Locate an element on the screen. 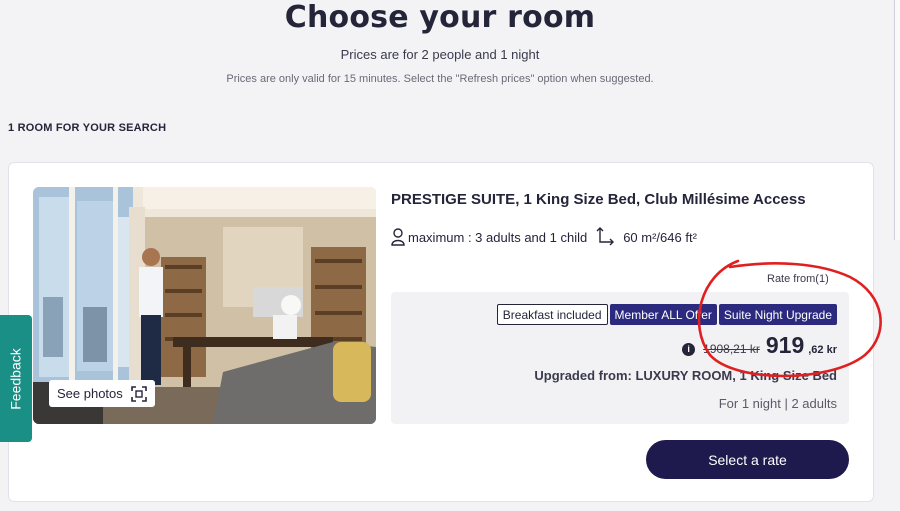 The width and height of the screenshot is (900, 511). see-photos-label: See photos is located at coordinates (90, 393).